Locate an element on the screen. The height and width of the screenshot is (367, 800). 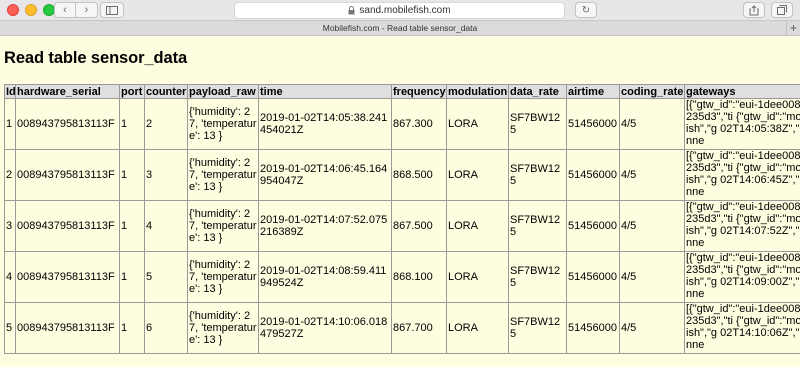
cell-id: 3 is located at coordinates (10, 226).